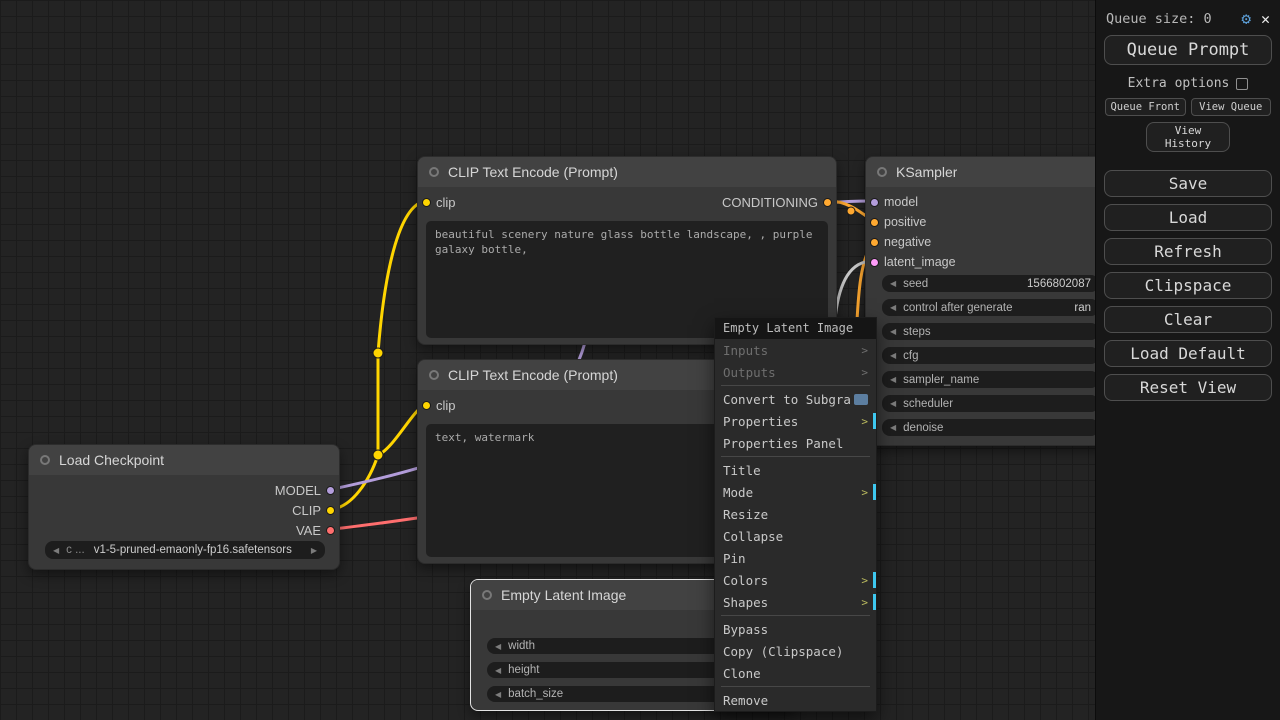 The image size is (1280, 720). What do you see at coordinates (795, 372) in the screenshot?
I see `menu-item-outputs: Outputs >` at bounding box center [795, 372].